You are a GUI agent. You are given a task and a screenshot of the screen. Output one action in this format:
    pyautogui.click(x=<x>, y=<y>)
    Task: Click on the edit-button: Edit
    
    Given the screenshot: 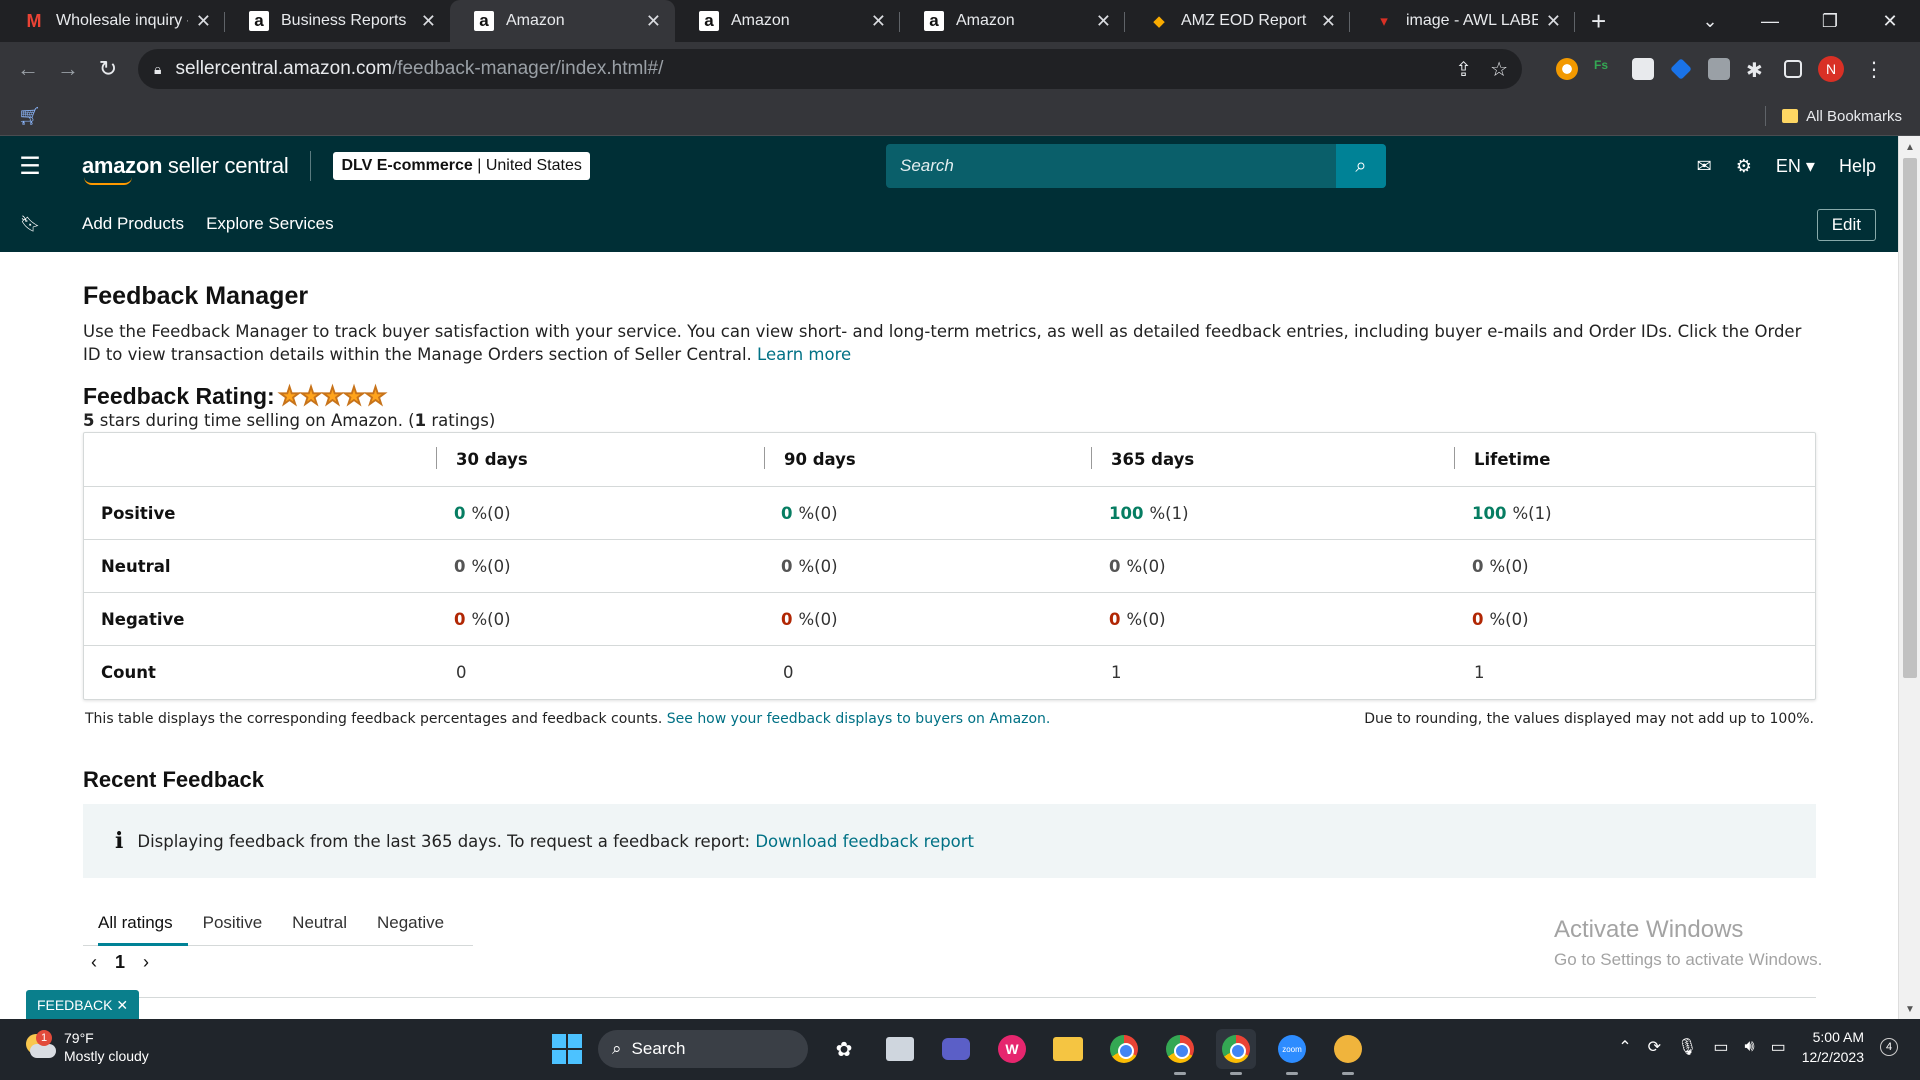 What is the action you would take?
    pyautogui.click(x=1846, y=225)
    